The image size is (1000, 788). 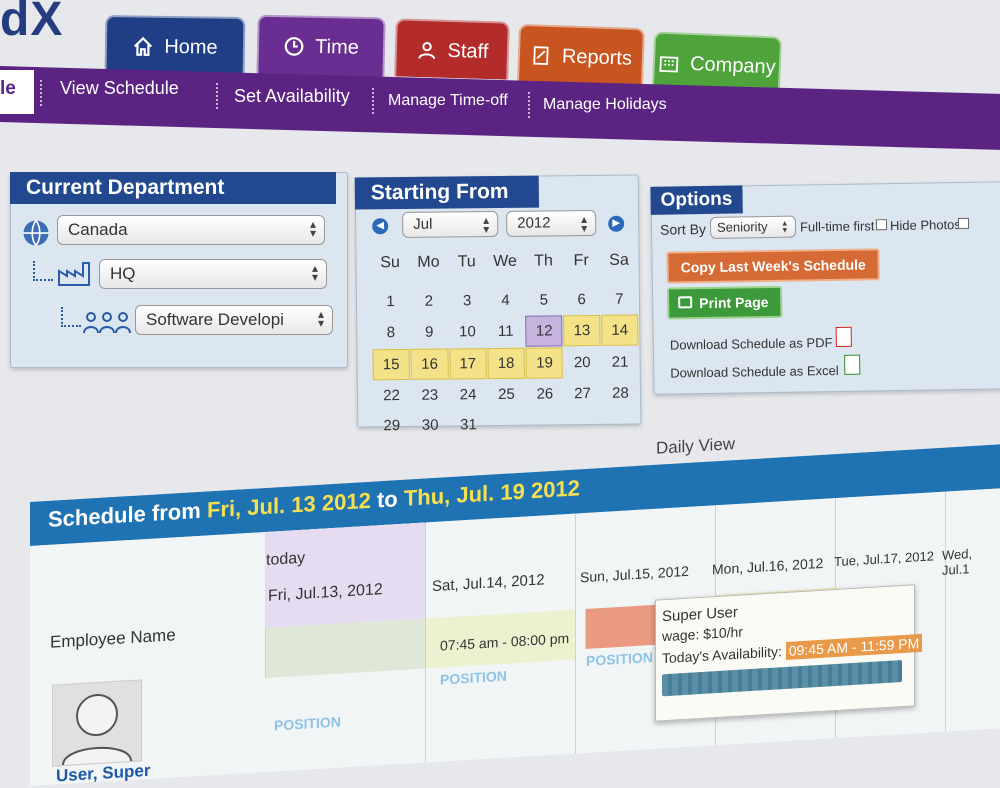 What do you see at coordinates (97, 729) in the screenshot?
I see `user-silhouette-icon` at bounding box center [97, 729].